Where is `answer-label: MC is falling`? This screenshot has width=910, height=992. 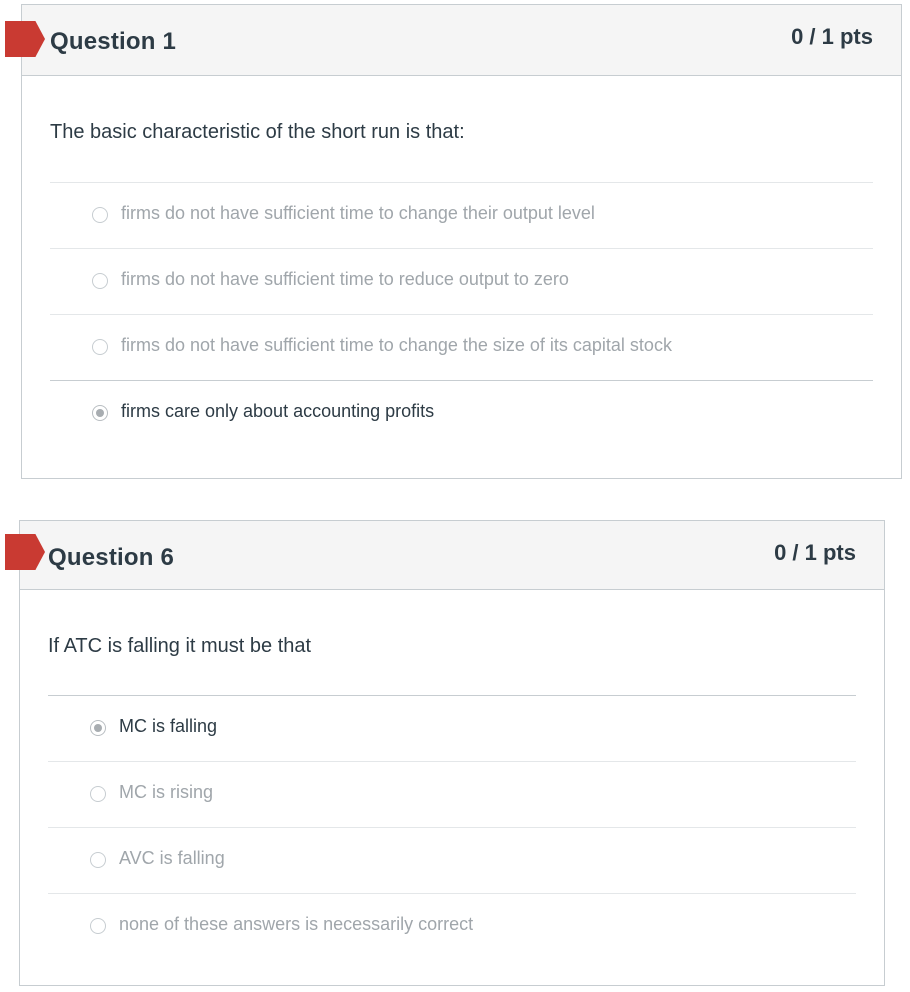
answer-label: MC is falling is located at coordinates (168, 726).